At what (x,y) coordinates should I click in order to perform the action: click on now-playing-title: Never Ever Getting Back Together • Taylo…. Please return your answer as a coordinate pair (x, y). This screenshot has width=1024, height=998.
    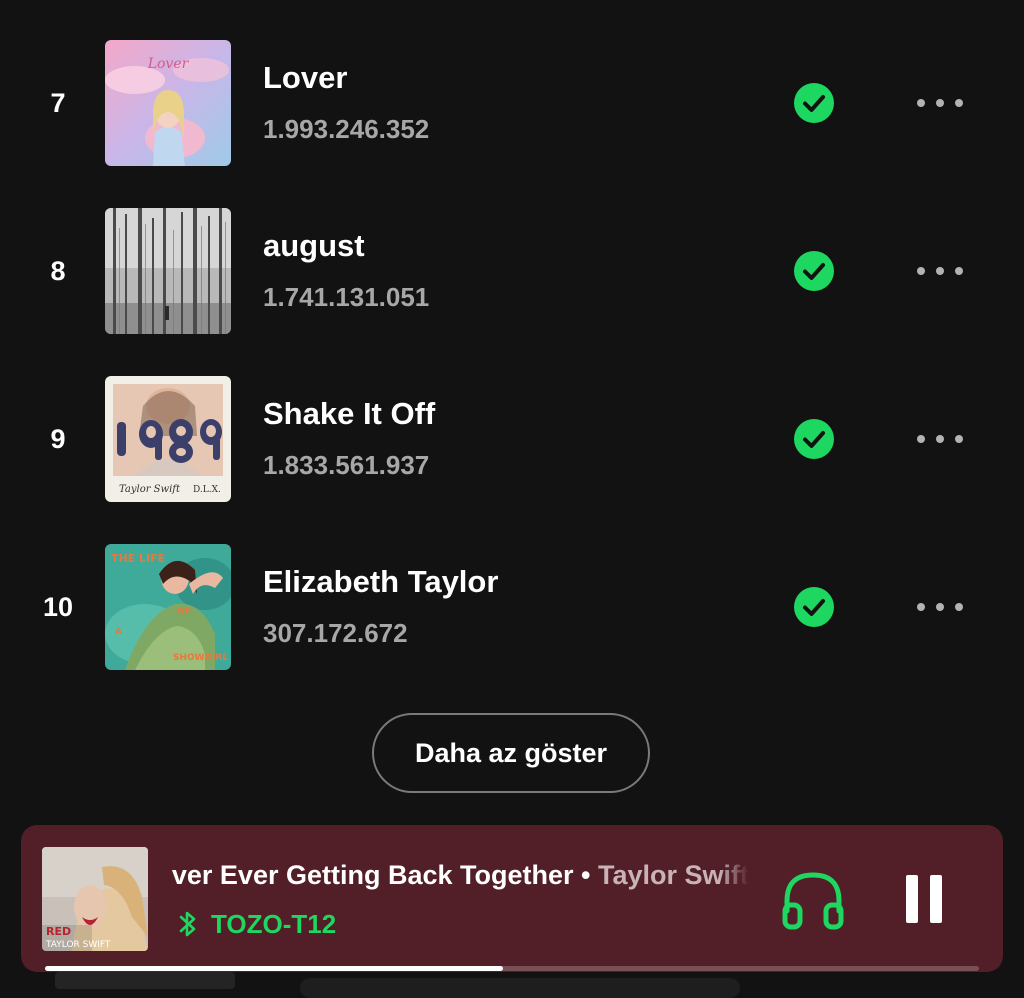
    Looking at the image, I should click on (460, 875).